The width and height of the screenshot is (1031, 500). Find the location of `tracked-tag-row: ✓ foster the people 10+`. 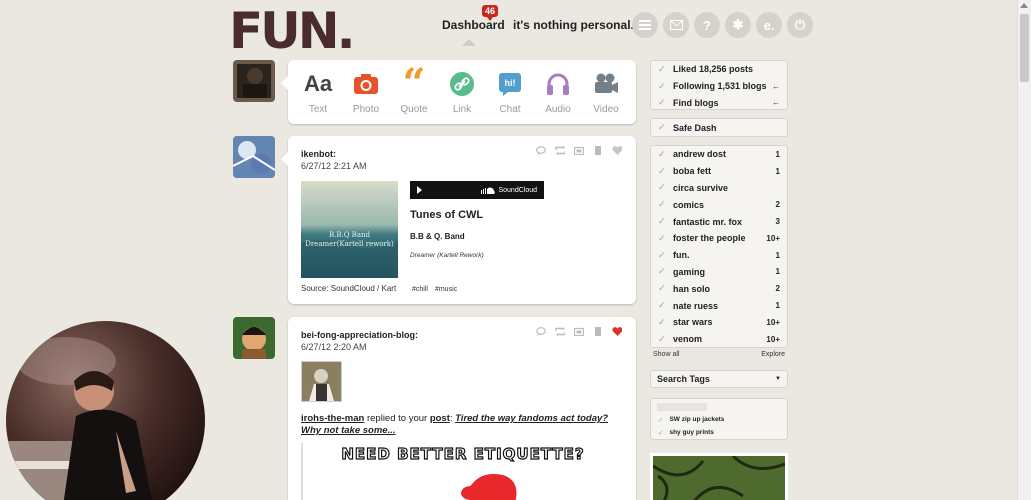

tracked-tag-row: ✓ foster the people 10+ is located at coordinates (719, 238).